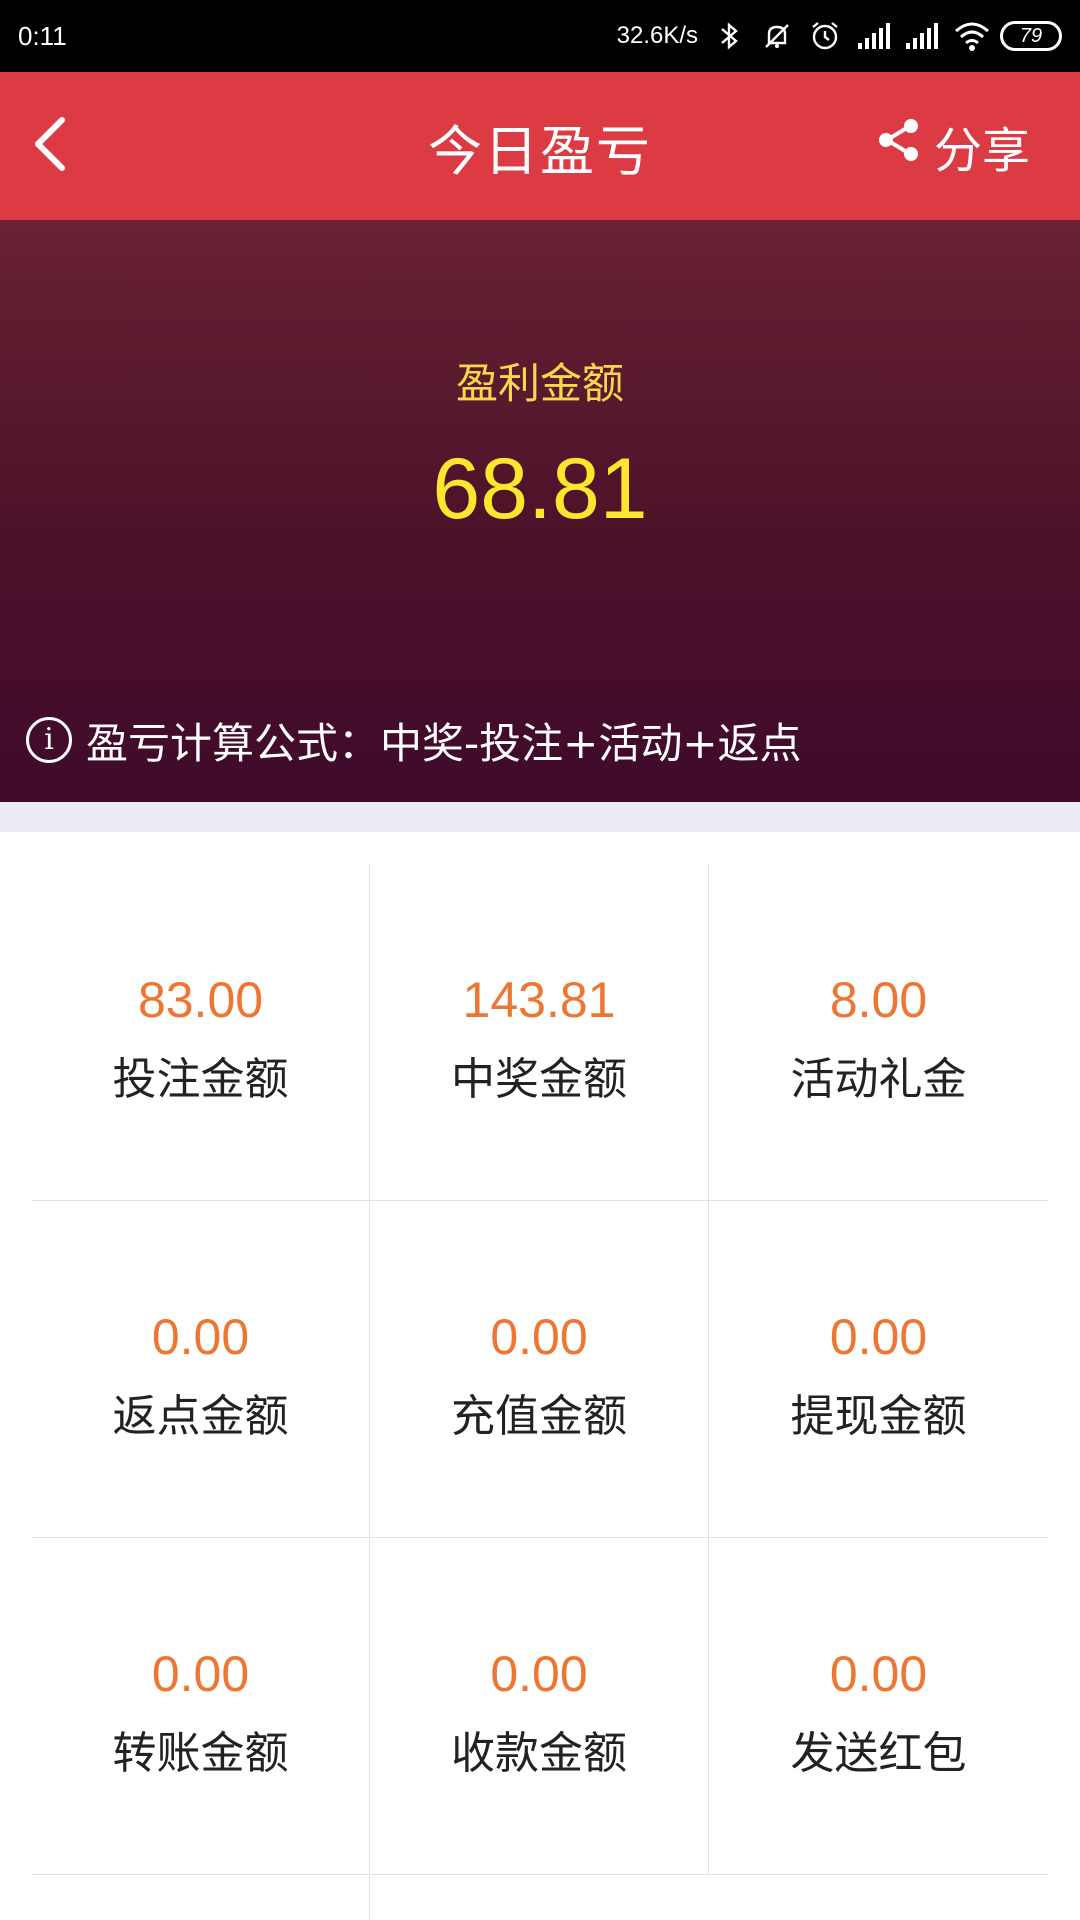  Describe the element at coordinates (201, 1706) in the screenshot. I see `stat-transfer-amount: 0.00 转账金额` at that location.